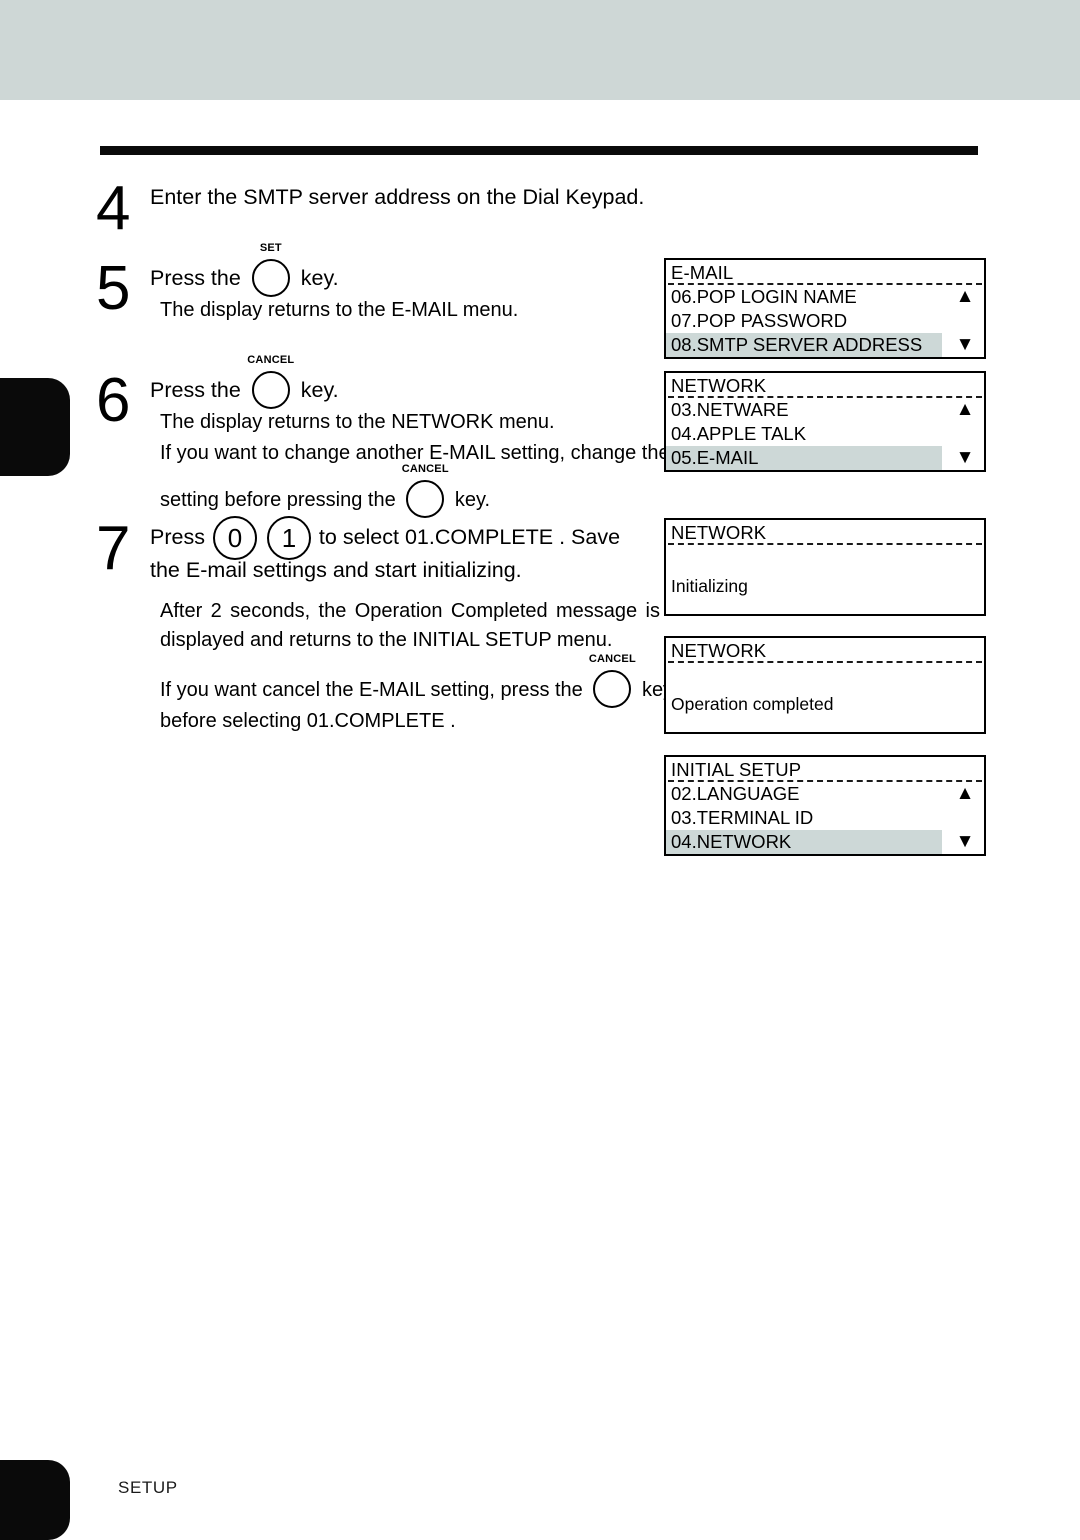 This screenshot has width=1080, height=1540. Describe the element at coordinates (820, 458) in the screenshot. I see `list-item-selected: 05.E-MAIL ▼` at that location.